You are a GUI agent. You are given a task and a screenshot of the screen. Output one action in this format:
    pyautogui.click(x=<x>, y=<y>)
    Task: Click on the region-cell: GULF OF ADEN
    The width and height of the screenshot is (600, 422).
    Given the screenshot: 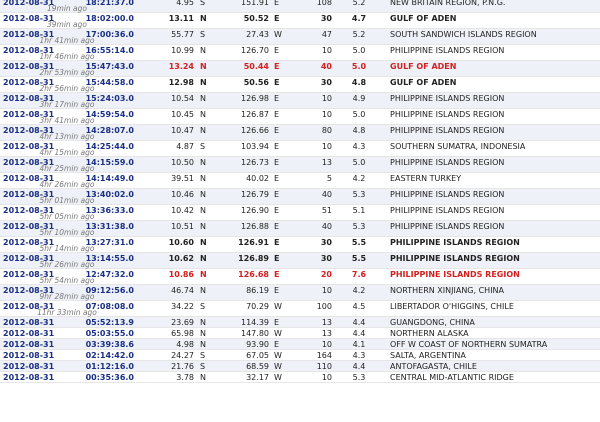 What is the action you would take?
    pyautogui.click(x=423, y=66)
    